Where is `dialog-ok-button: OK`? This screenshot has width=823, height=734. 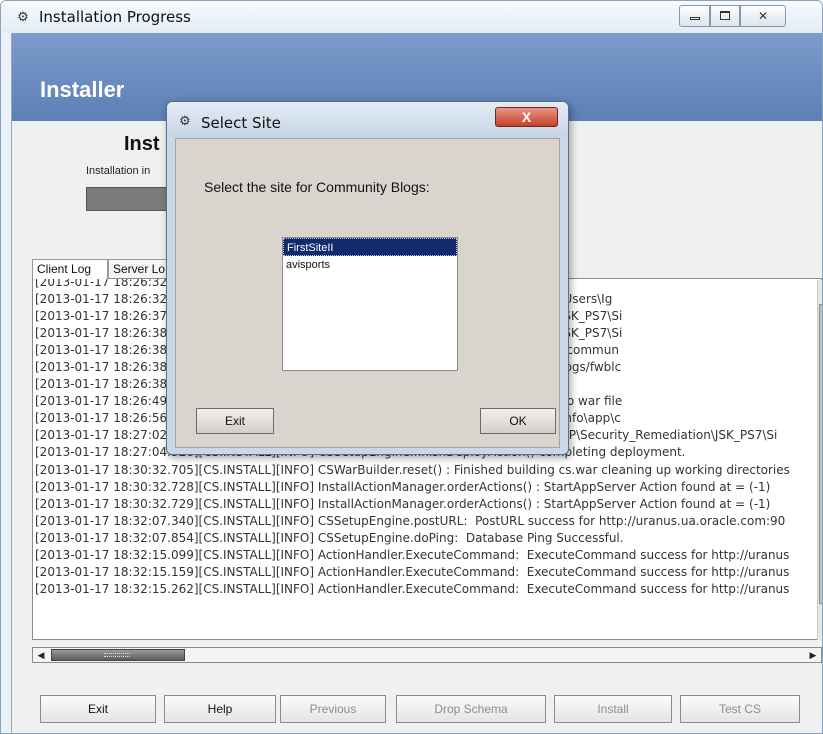 dialog-ok-button: OK is located at coordinates (518, 421).